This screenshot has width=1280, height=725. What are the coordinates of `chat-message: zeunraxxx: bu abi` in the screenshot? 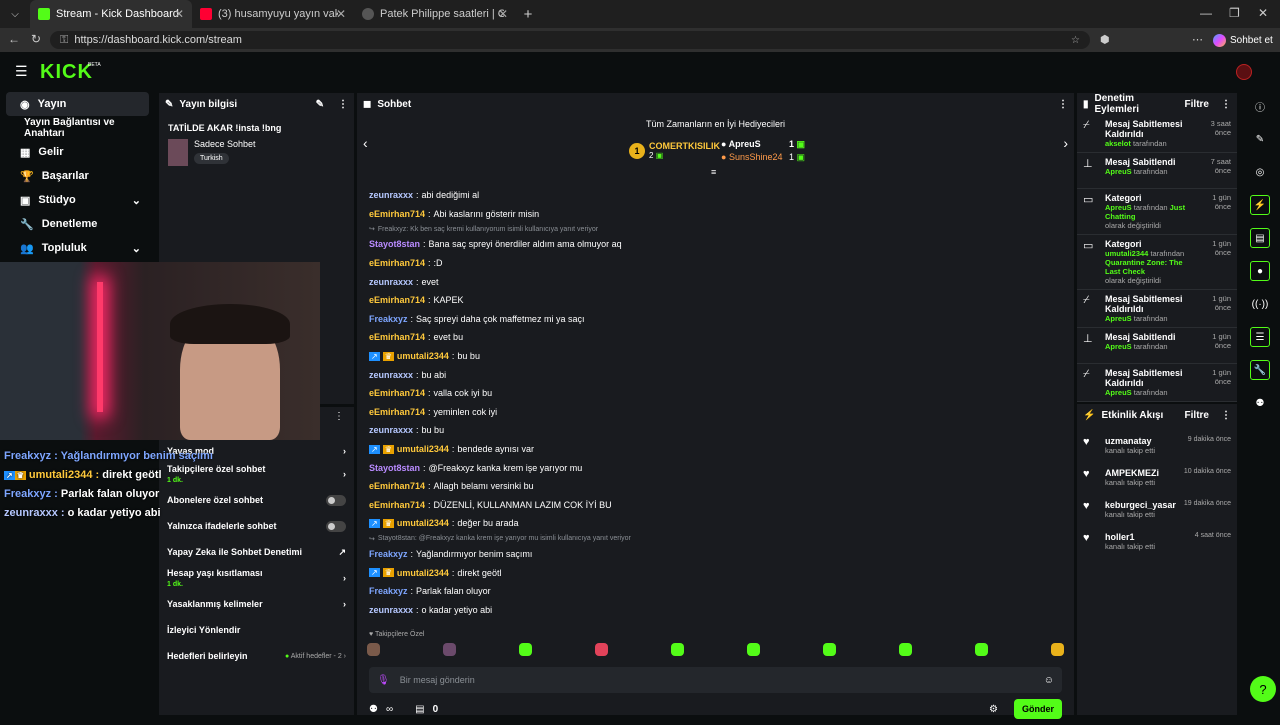 It's located at (715, 374).